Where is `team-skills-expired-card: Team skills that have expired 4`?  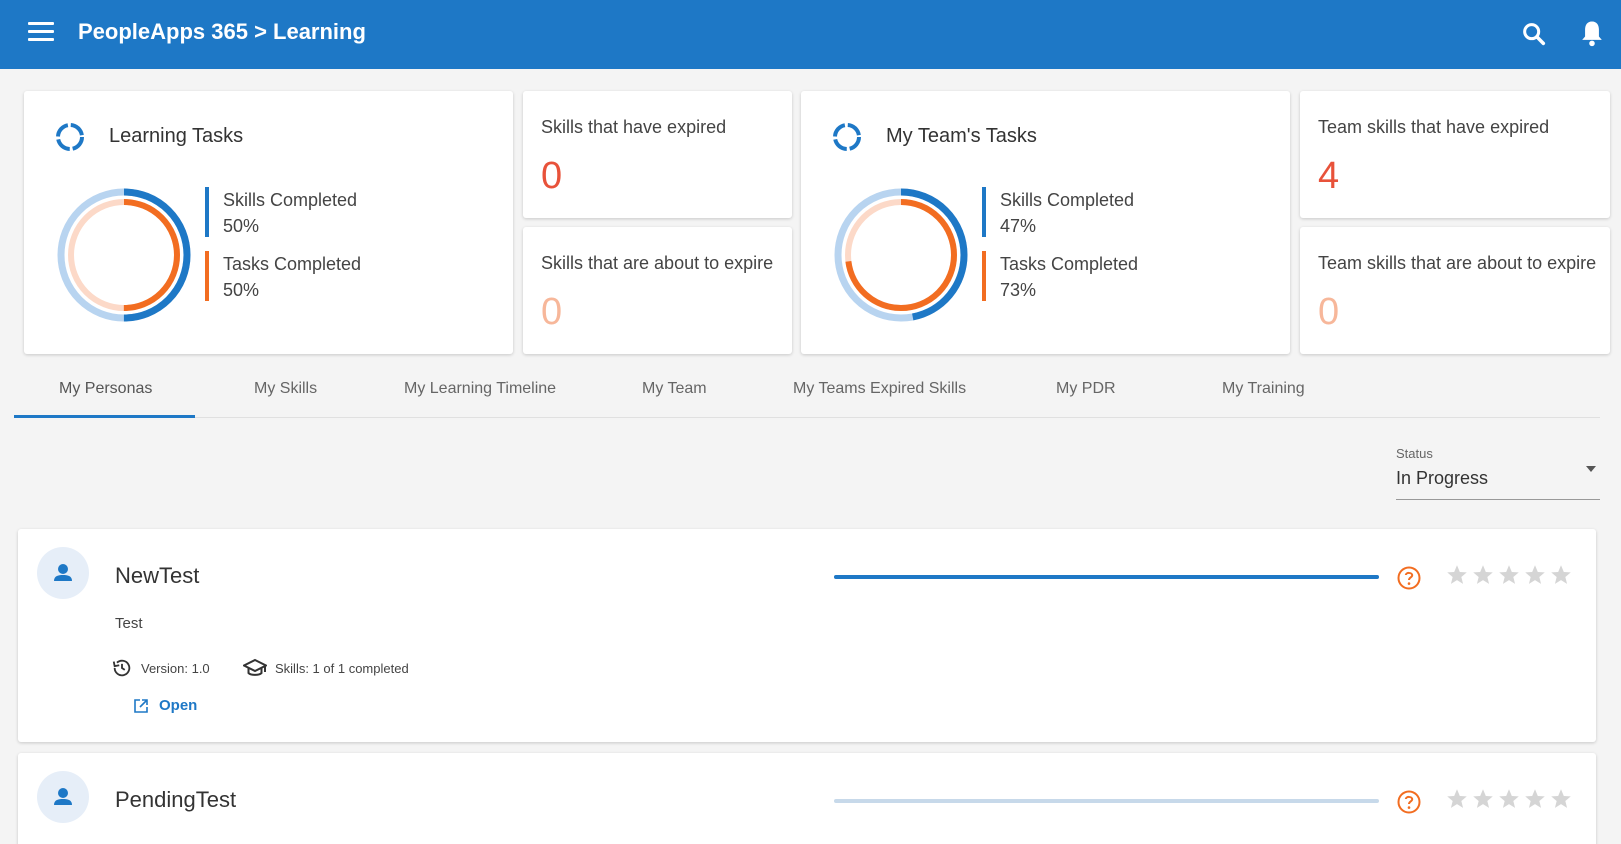 team-skills-expired-card: Team skills that have expired 4 is located at coordinates (1455, 154).